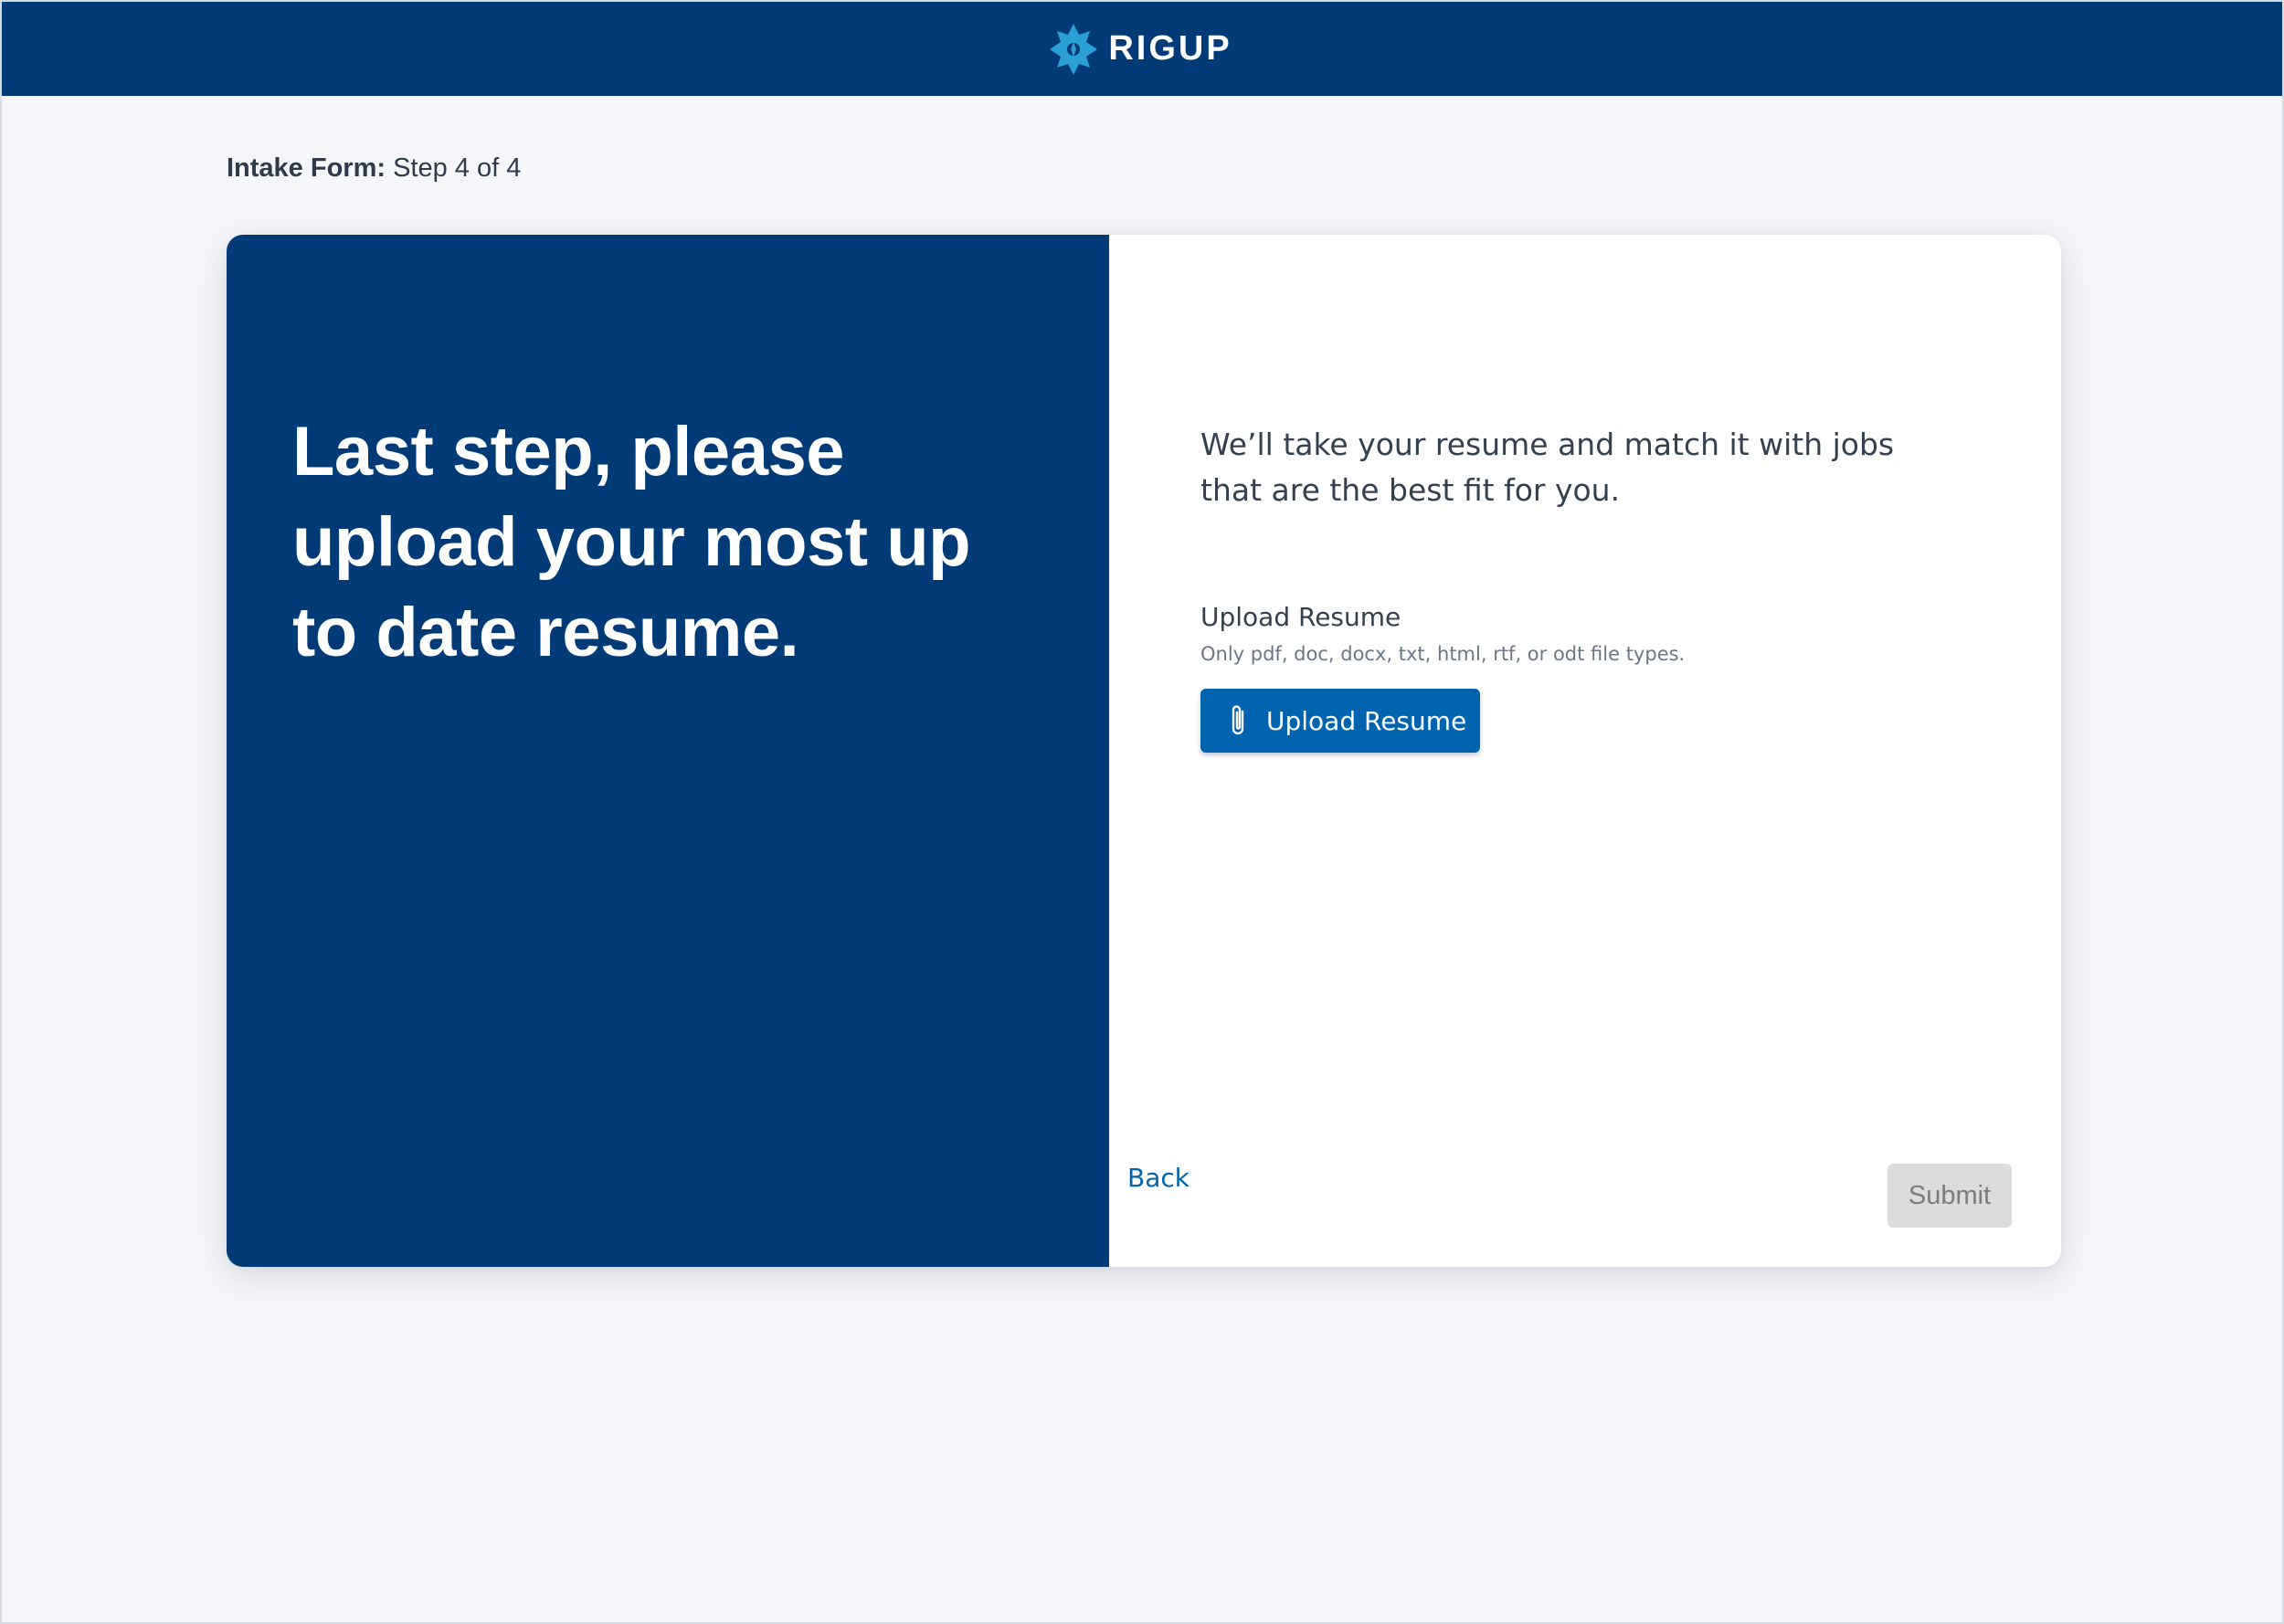 This screenshot has width=2284, height=1624. What do you see at coordinates (1238, 720) in the screenshot?
I see `paperclip-icon` at bounding box center [1238, 720].